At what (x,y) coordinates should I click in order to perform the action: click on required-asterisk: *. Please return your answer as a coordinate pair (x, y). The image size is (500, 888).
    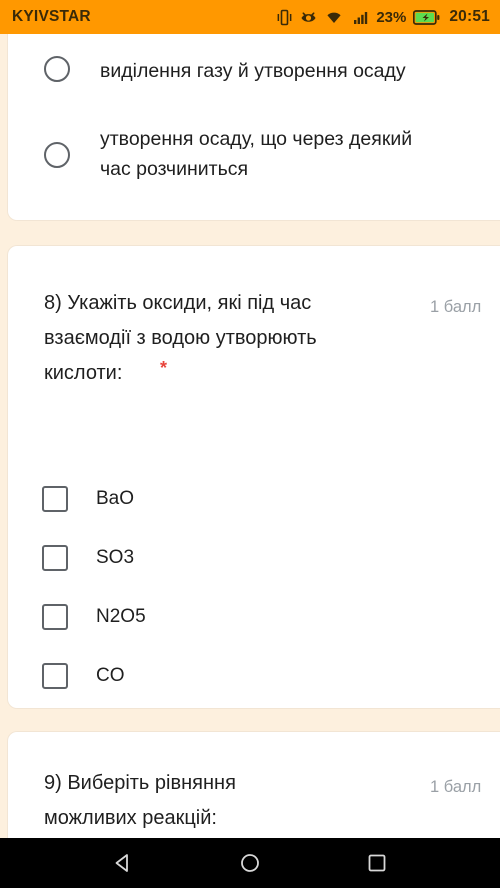
    Looking at the image, I should click on (164, 368).